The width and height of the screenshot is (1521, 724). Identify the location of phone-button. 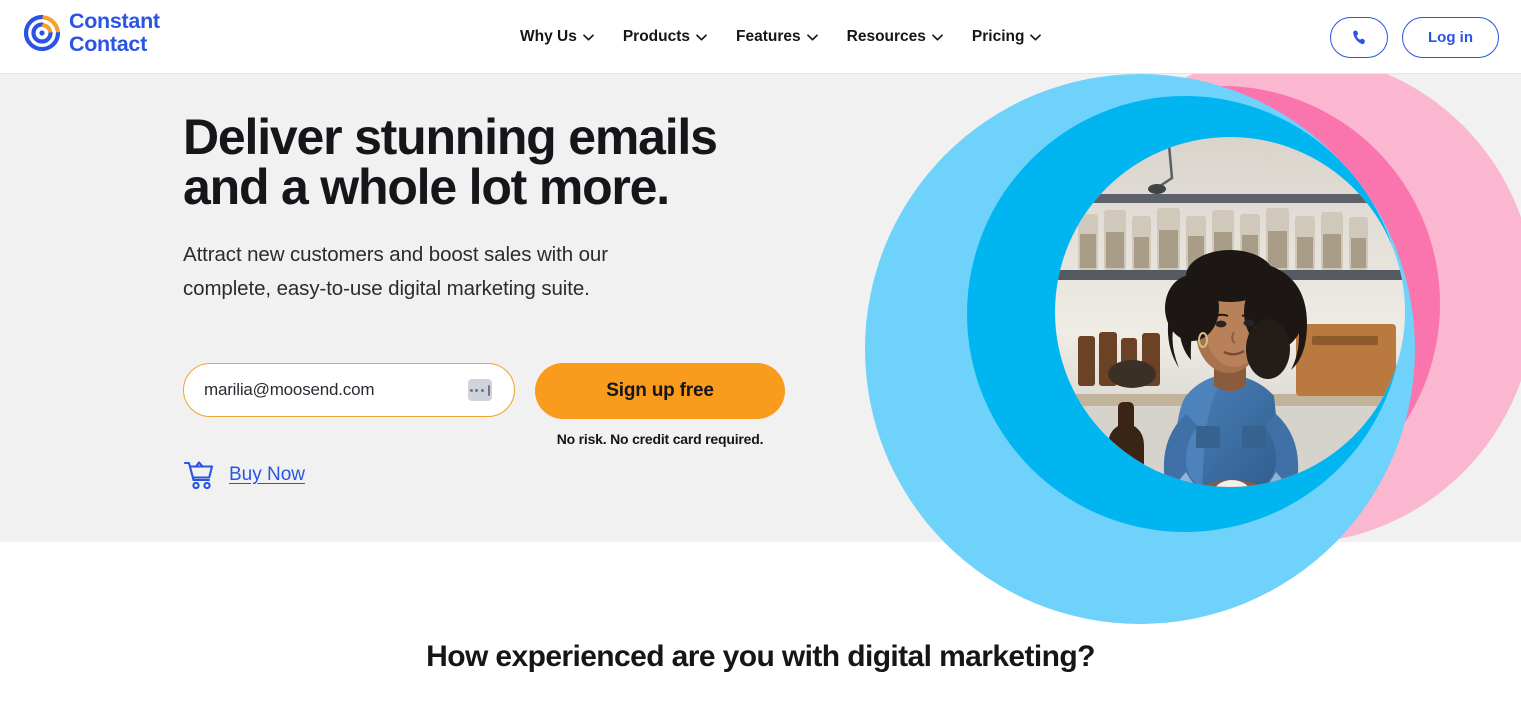
(1359, 37).